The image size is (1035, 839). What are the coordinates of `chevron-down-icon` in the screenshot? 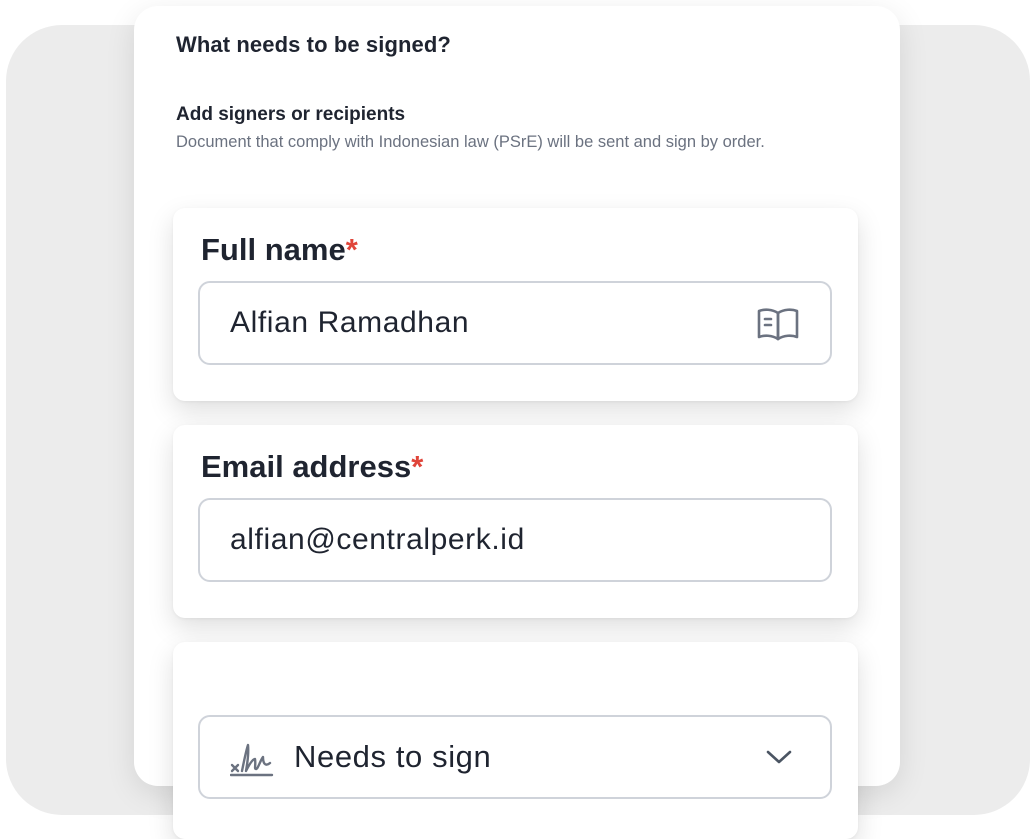 It's located at (779, 757).